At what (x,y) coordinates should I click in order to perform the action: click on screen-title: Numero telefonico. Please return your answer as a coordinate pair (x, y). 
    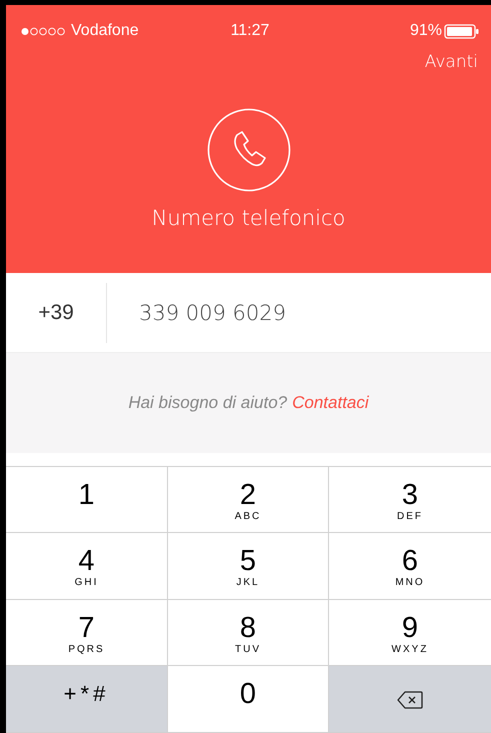
    Looking at the image, I should click on (249, 218).